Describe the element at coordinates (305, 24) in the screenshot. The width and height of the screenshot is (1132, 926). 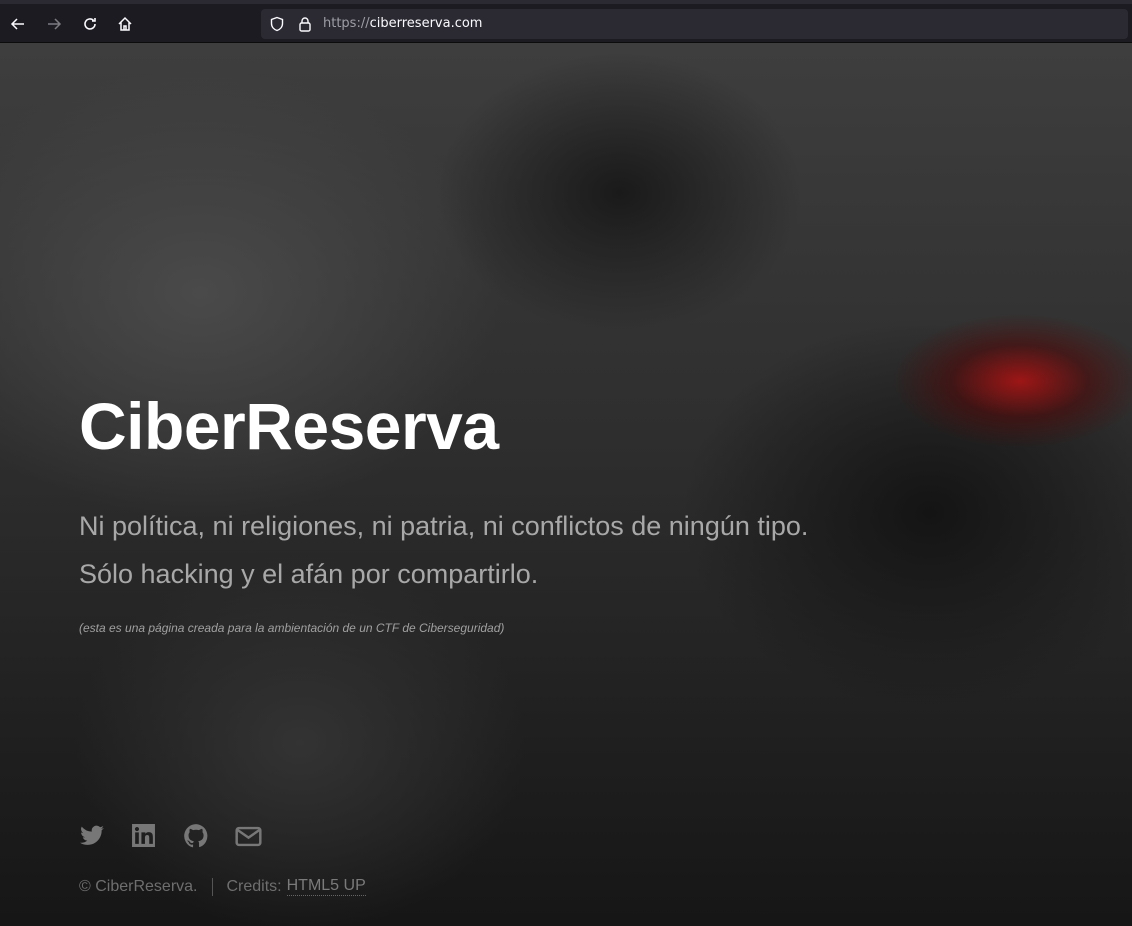
I see `lock-icon` at that location.